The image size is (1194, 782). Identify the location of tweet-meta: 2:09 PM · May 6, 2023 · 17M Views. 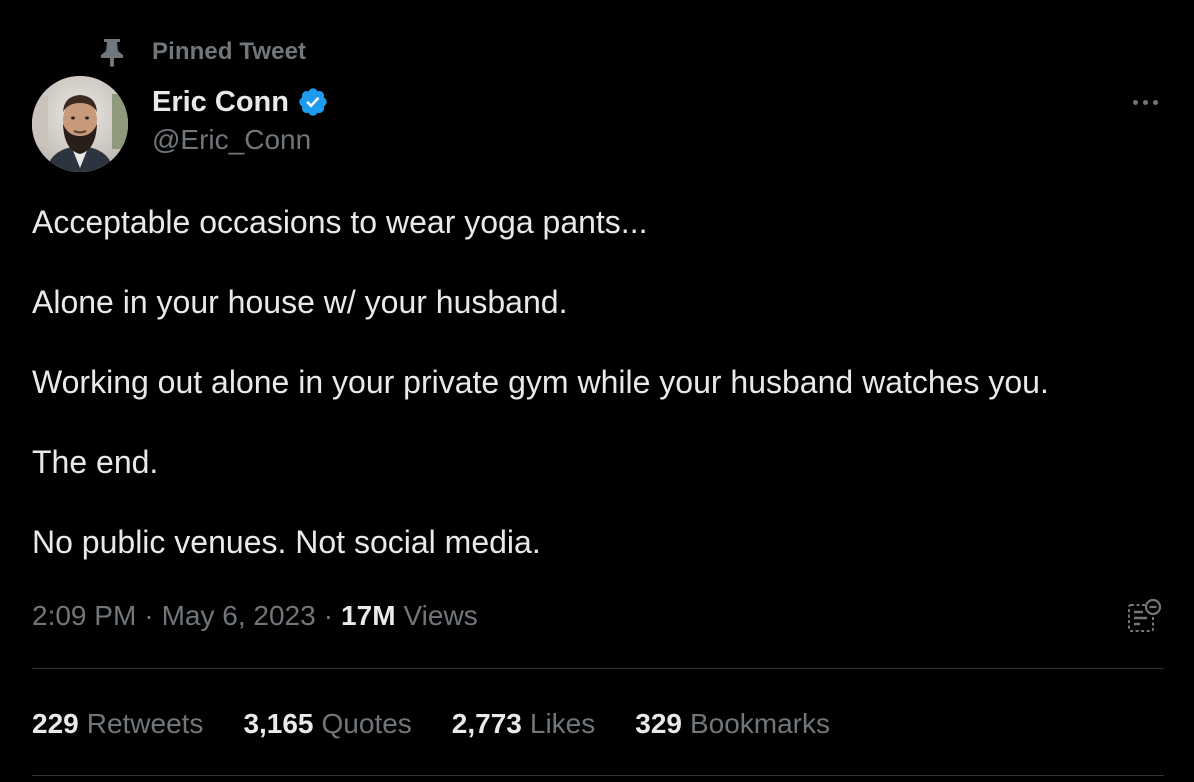
(255, 616).